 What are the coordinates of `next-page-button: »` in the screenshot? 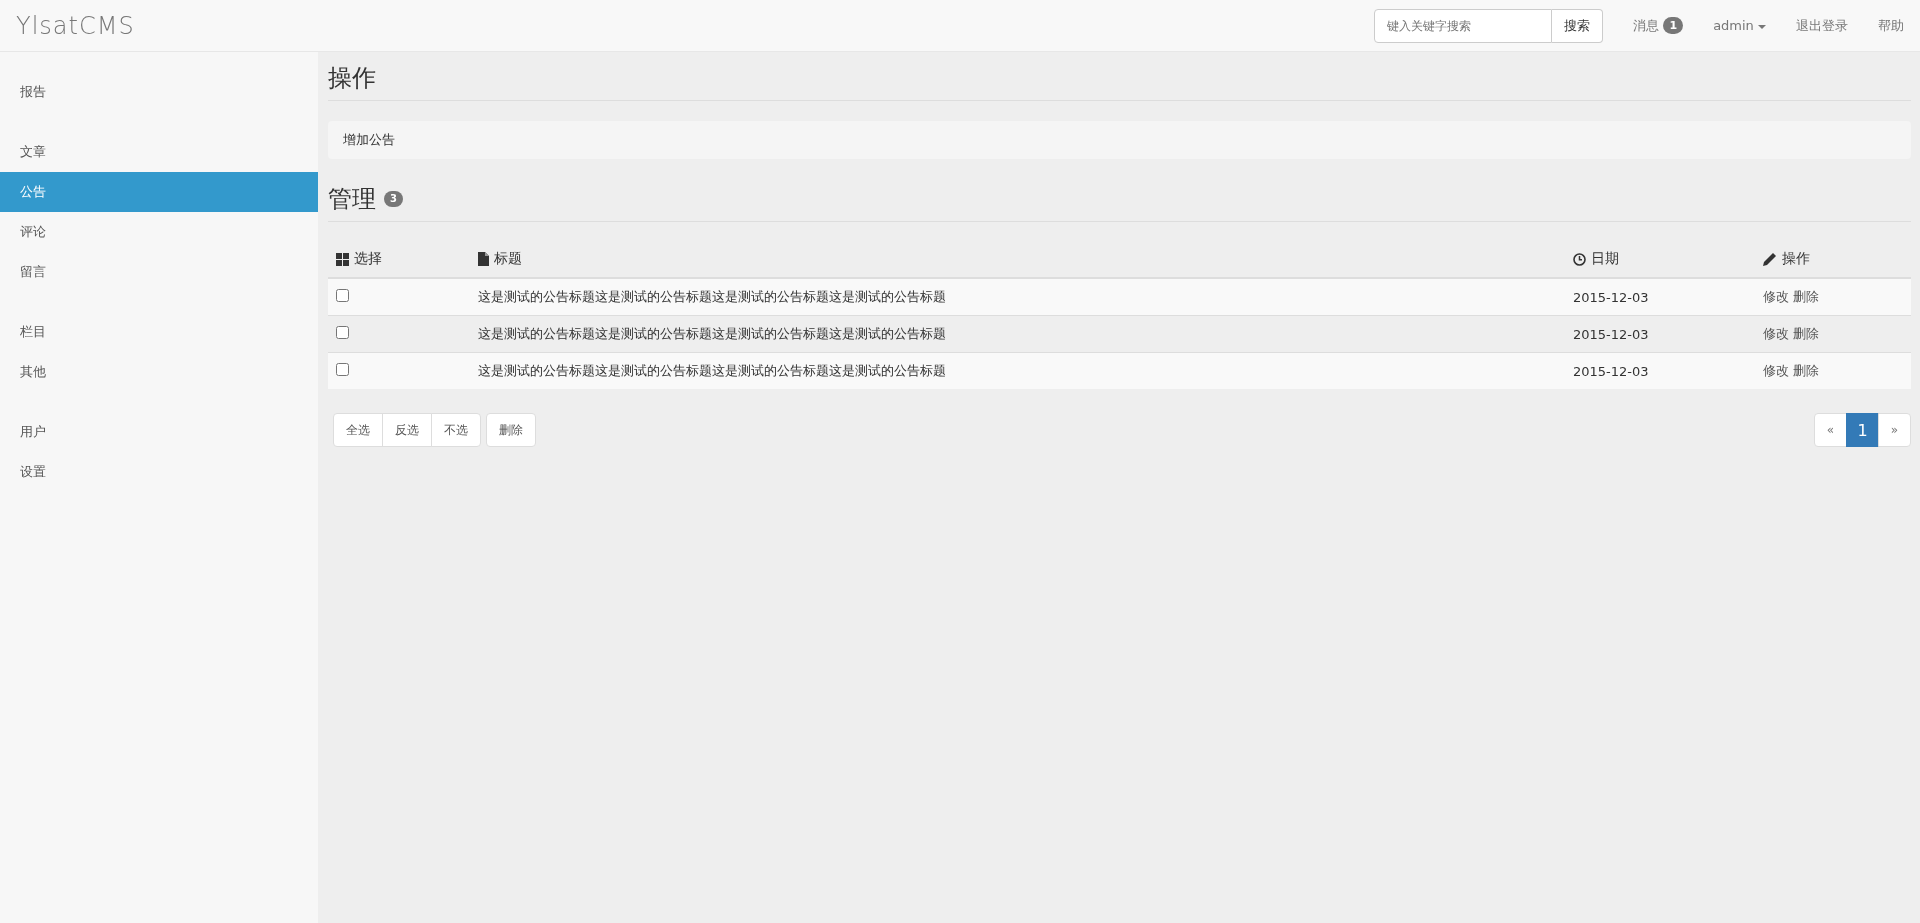 It's located at (1894, 430).